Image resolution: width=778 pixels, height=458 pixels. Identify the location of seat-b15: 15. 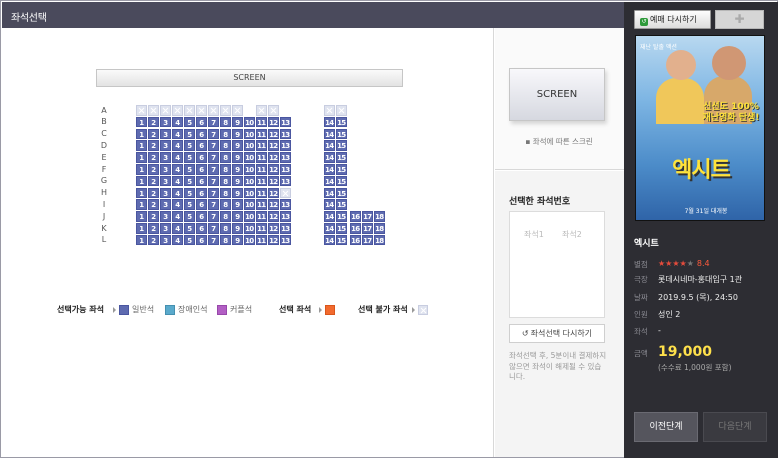
(341, 122).